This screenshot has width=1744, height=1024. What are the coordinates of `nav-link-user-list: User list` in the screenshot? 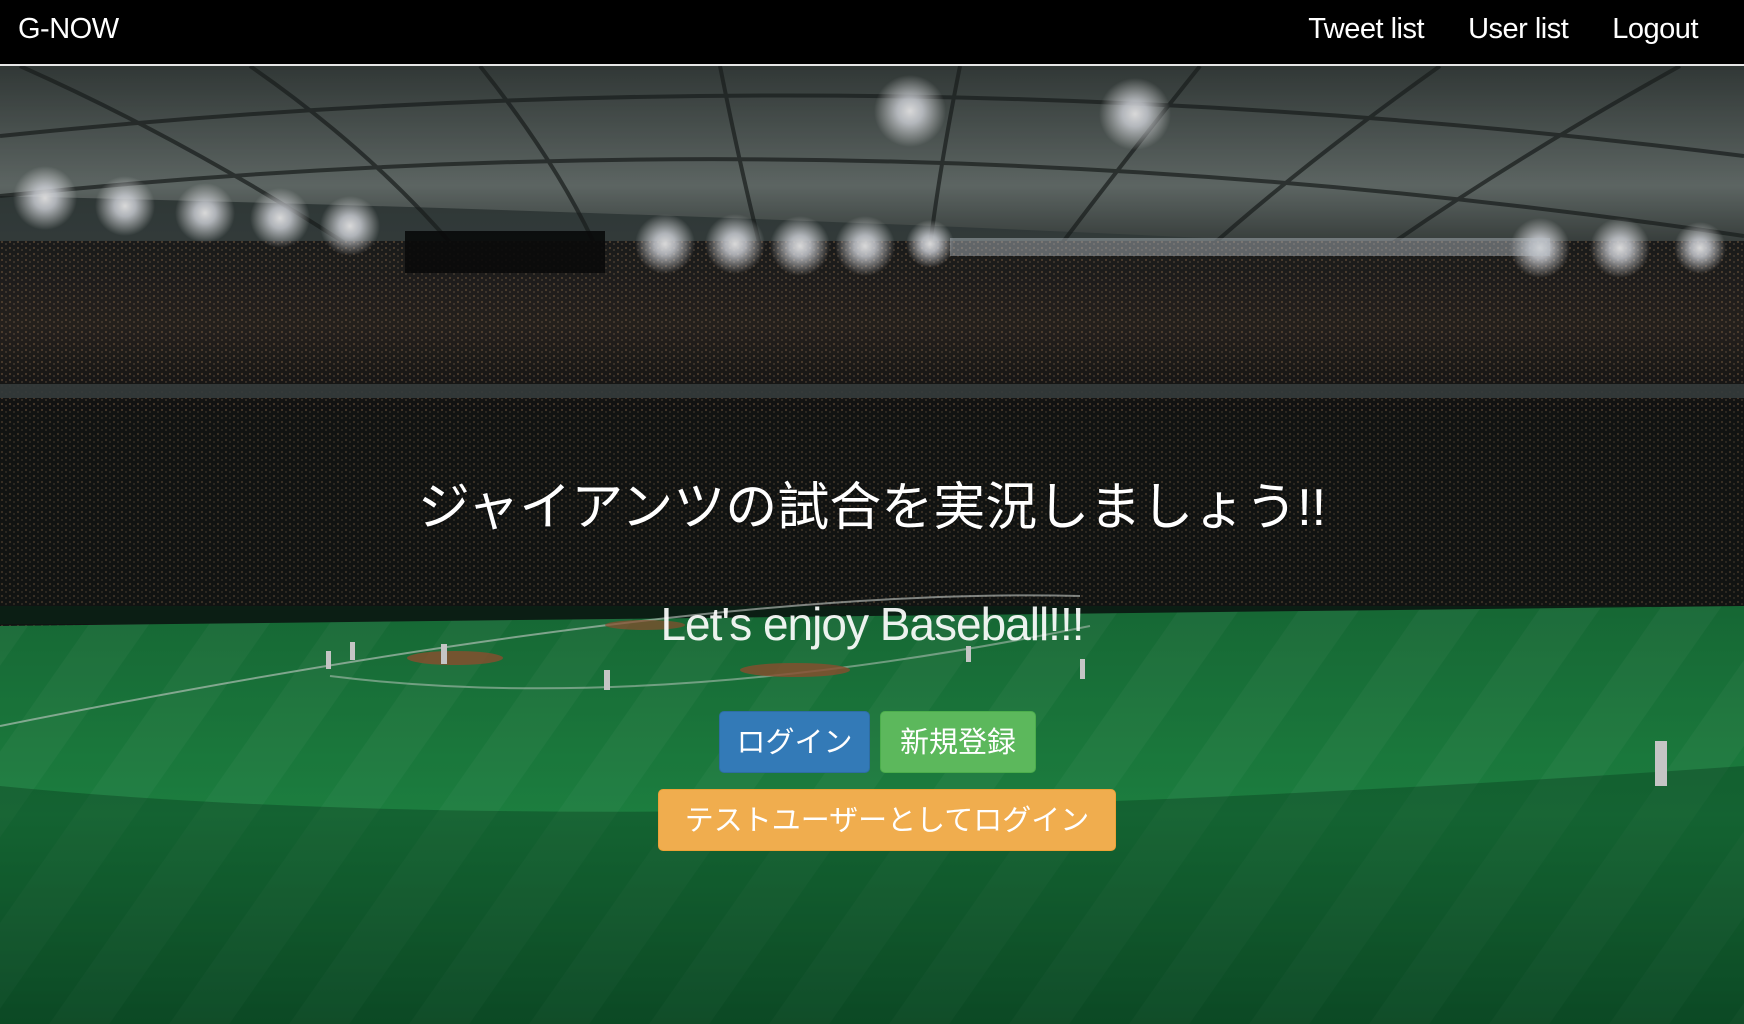 It's located at (1518, 29).